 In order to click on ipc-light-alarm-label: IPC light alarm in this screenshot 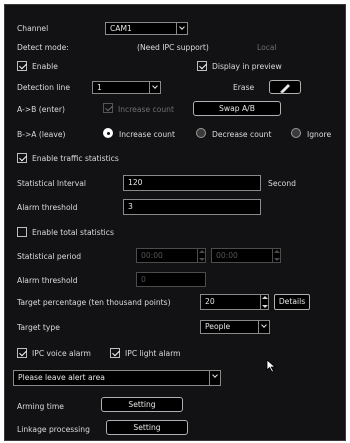, I will do `click(153, 353)`.